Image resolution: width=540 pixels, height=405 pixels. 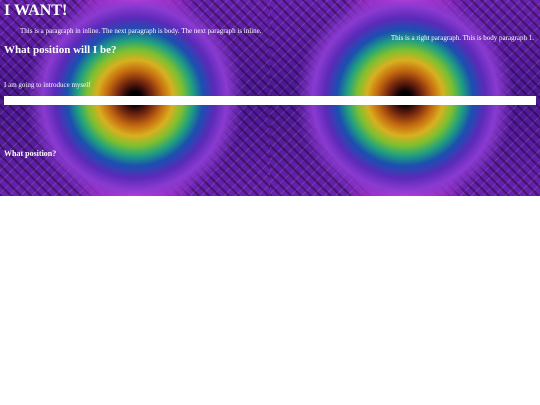 I want to click on question-text: What position?, so click(x=30, y=153).